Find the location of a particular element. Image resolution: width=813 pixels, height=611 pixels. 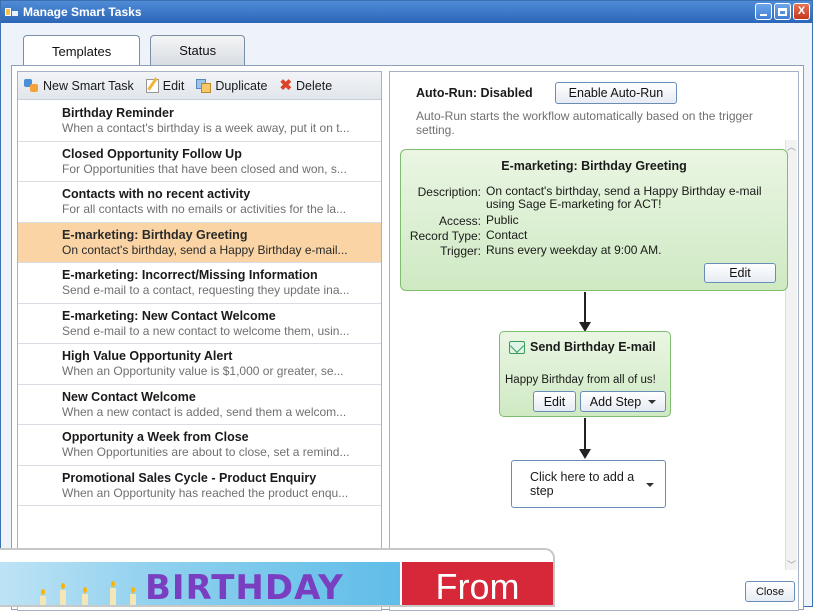

trigger-row: Trigger: Runs every weekday at 9:00 AM. is located at coordinates (586, 251).